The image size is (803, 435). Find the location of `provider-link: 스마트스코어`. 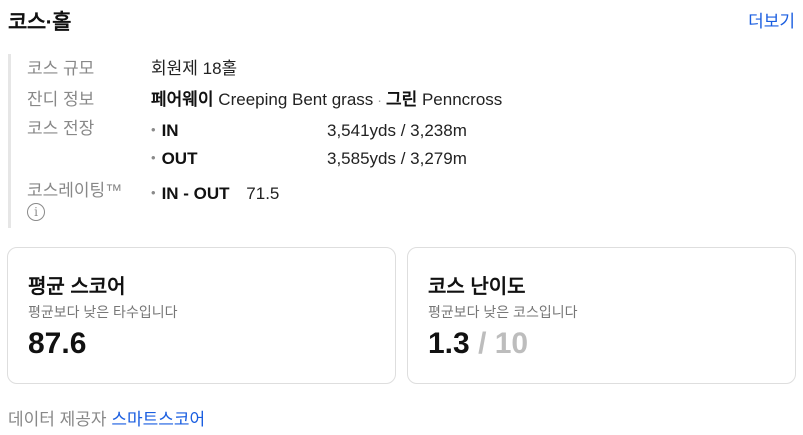

provider-link: 스마트스코어 is located at coordinates (158, 419).